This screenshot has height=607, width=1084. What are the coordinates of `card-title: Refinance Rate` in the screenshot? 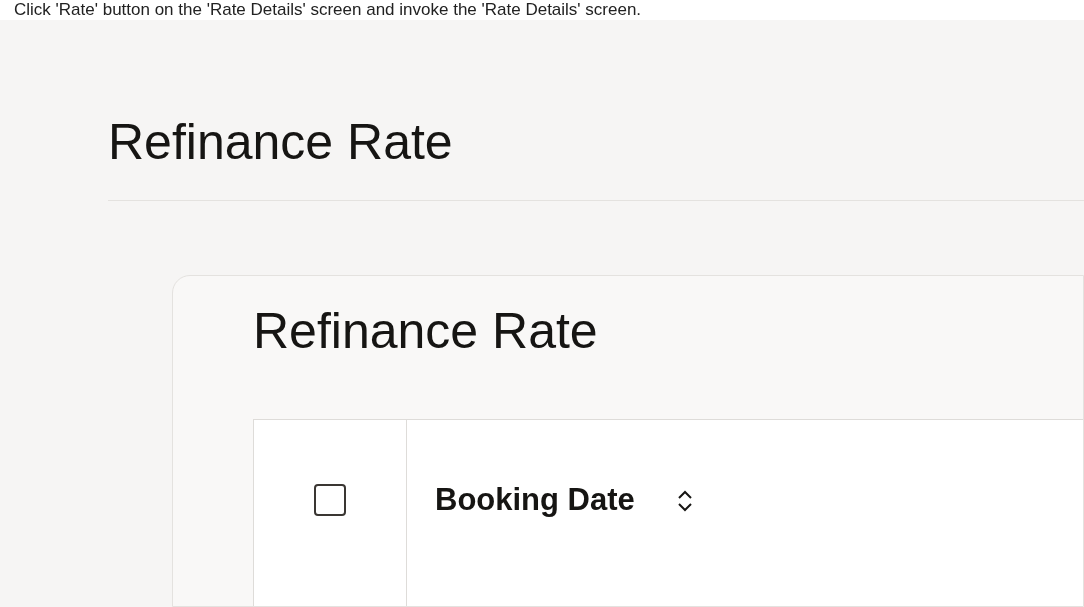 It's located at (426, 331).